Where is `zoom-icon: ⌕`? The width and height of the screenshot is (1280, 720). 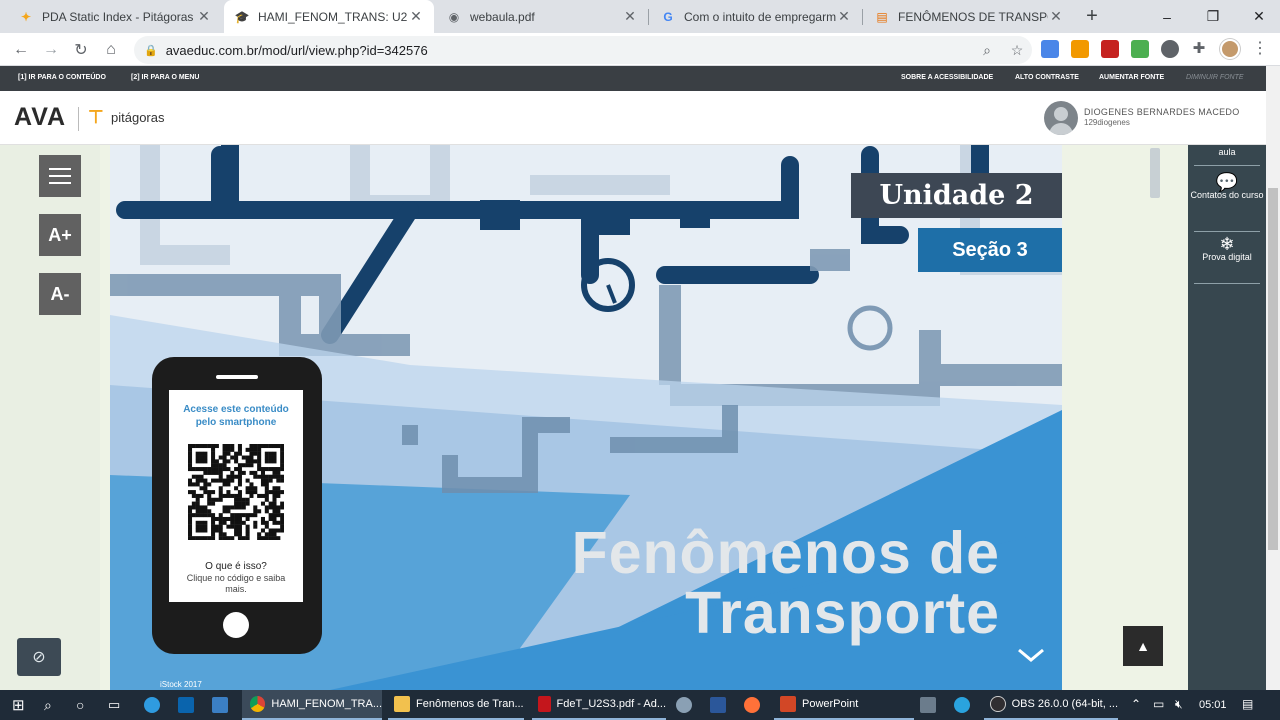 zoom-icon: ⌕ is located at coordinates (987, 50).